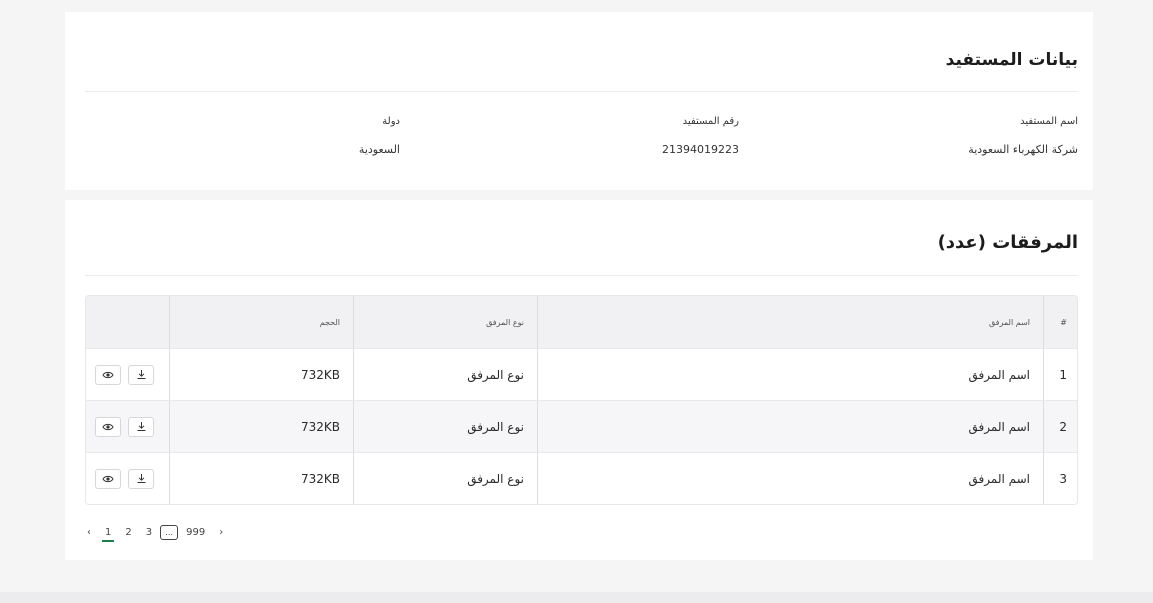  What do you see at coordinates (1023, 136) in the screenshot?
I see `beneficiary-name-field: اسم المستفيد شركة الكهرباء السعودية` at bounding box center [1023, 136].